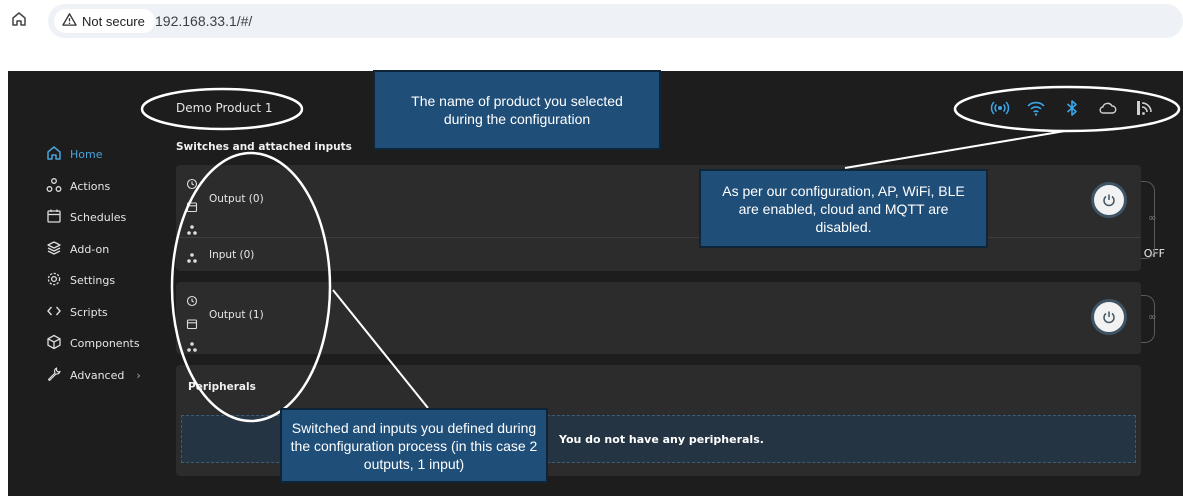 This screenshot has width=1183, height=496. What do you see at coordinates (658, 237) in the screenshot?
I see `row-divider` at bounding box center [658, 237].